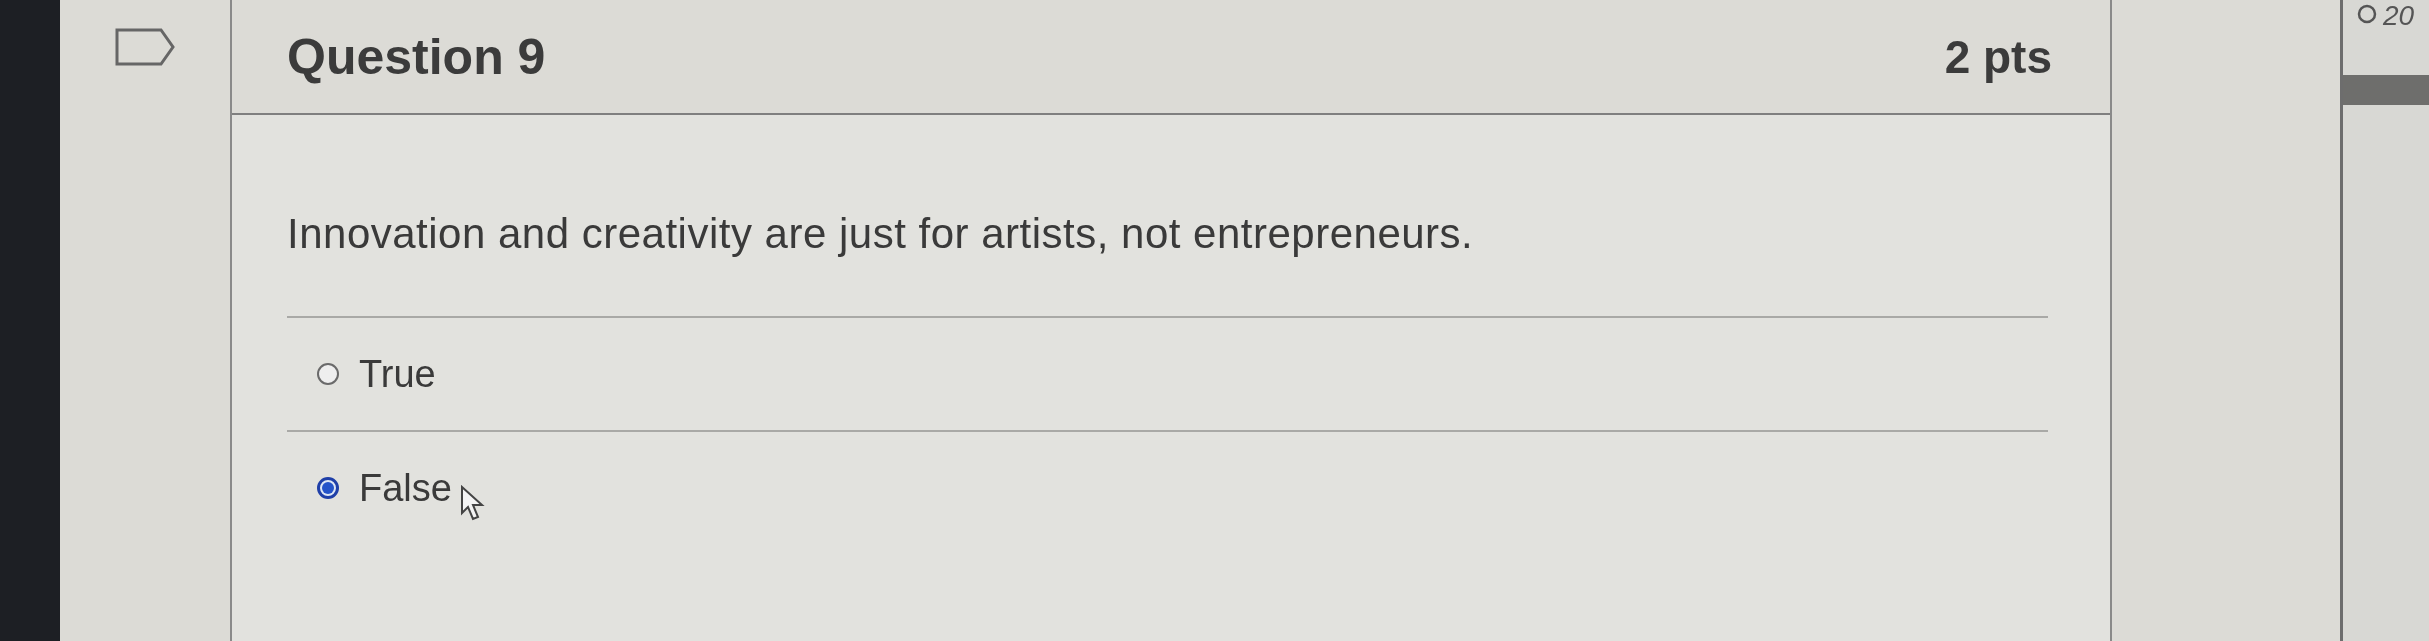 The image size is (2429, 641). What do you see at coordinates (416, 56) in the screenshot?
I see `question-title: Question 9` at bounding box center [416, 56].